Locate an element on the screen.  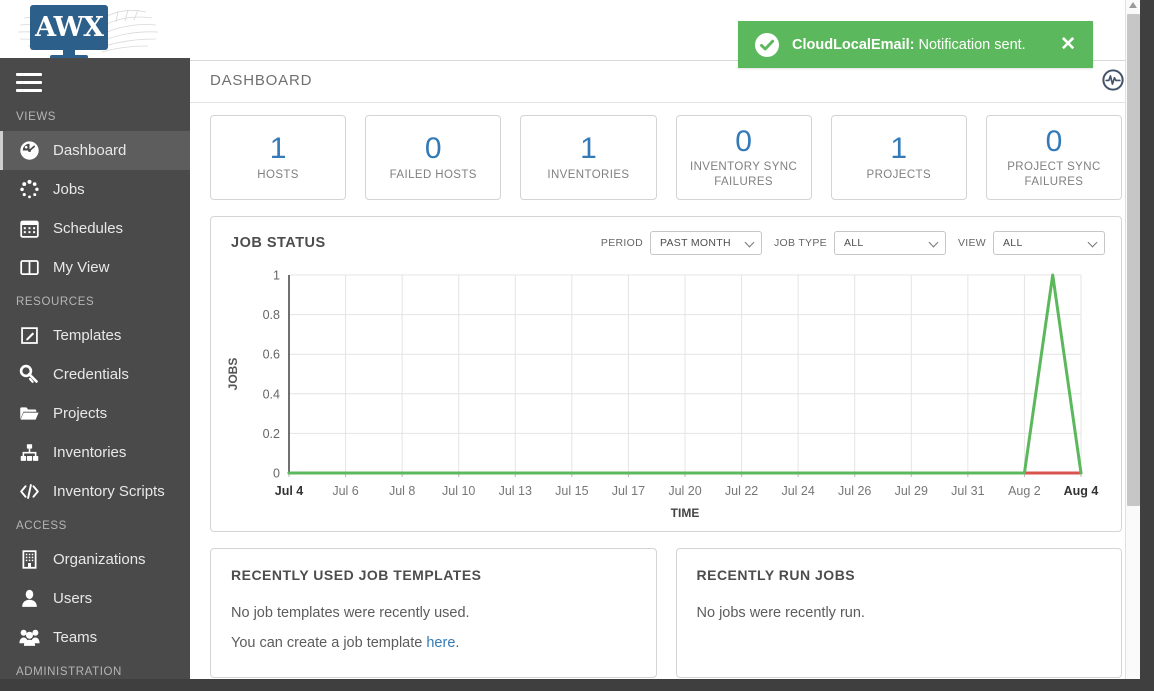
svg-text: 0 is located at coordinates (276, 474).